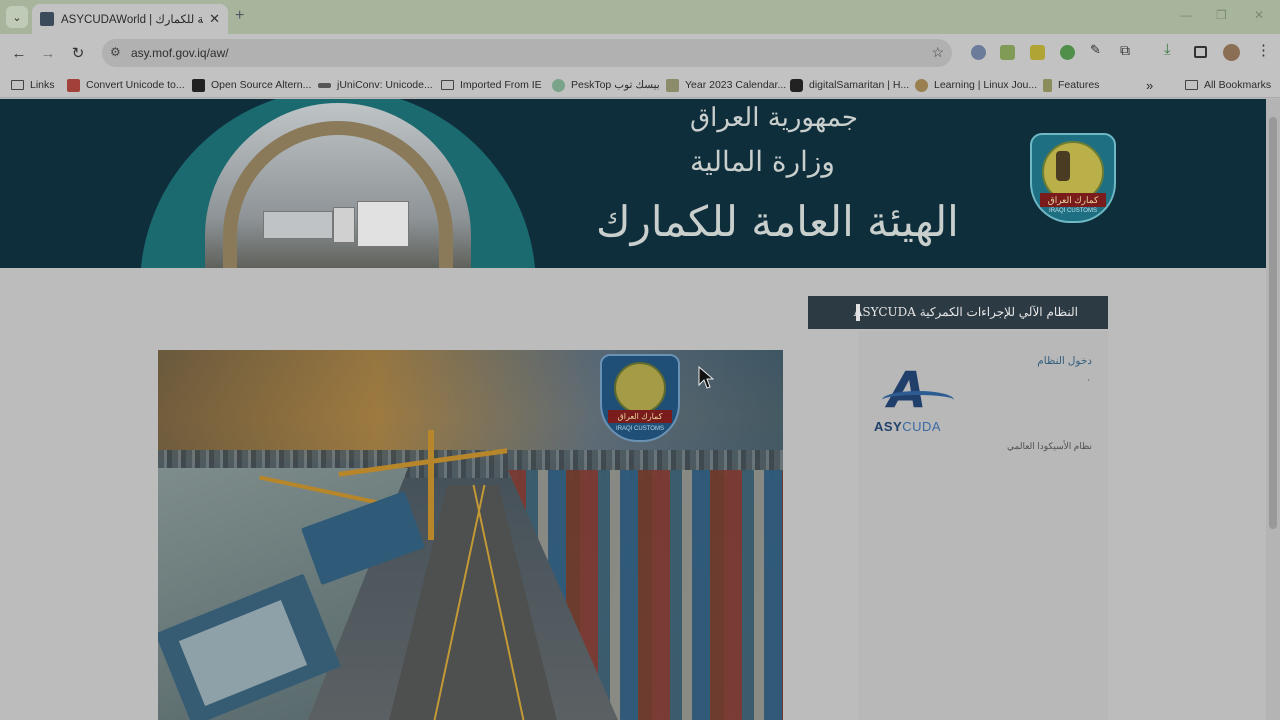  What do you see at coordinates (1221, 15) in the screenshot?
I see `maximize-button: ❐` at bounding box center [1221, 15].